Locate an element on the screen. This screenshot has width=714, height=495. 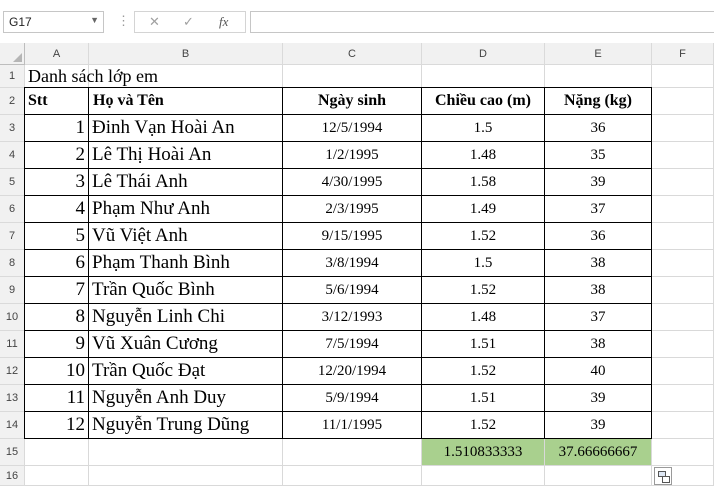
row-header: 4 is located at coordinates (12, 155).